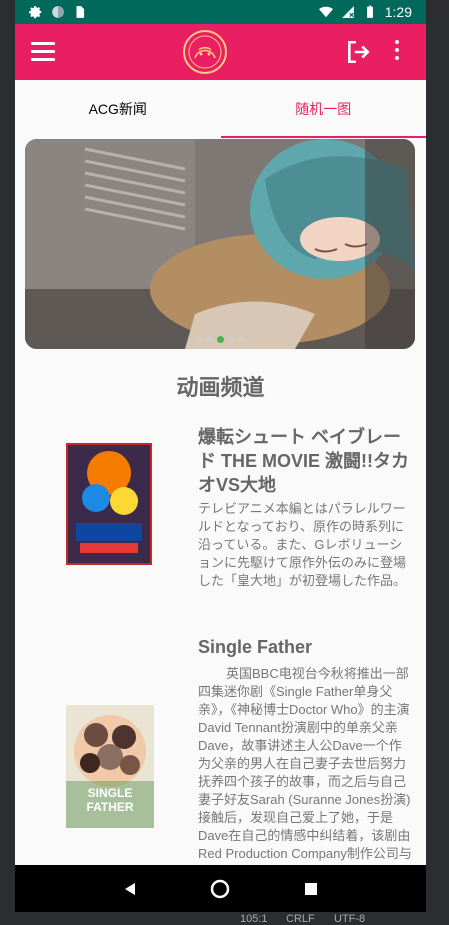 This screenshot has width=449, height=925. I want to click on logout-icon, so click(358, 52).